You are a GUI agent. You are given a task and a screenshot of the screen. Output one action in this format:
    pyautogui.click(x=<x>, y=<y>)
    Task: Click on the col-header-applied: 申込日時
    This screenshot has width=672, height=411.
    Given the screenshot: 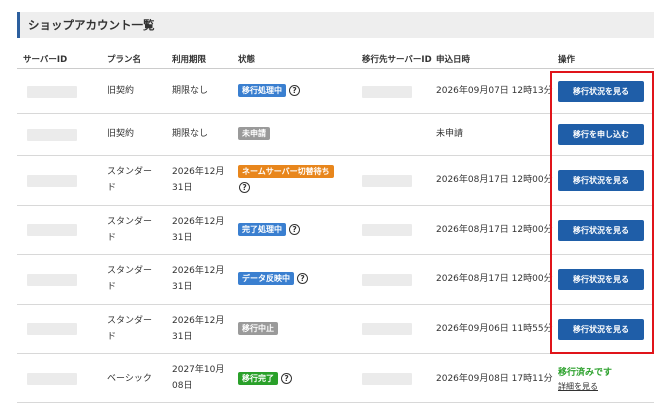 What is the action you would take?
    pyautogui.click(x=453, y=60)
    